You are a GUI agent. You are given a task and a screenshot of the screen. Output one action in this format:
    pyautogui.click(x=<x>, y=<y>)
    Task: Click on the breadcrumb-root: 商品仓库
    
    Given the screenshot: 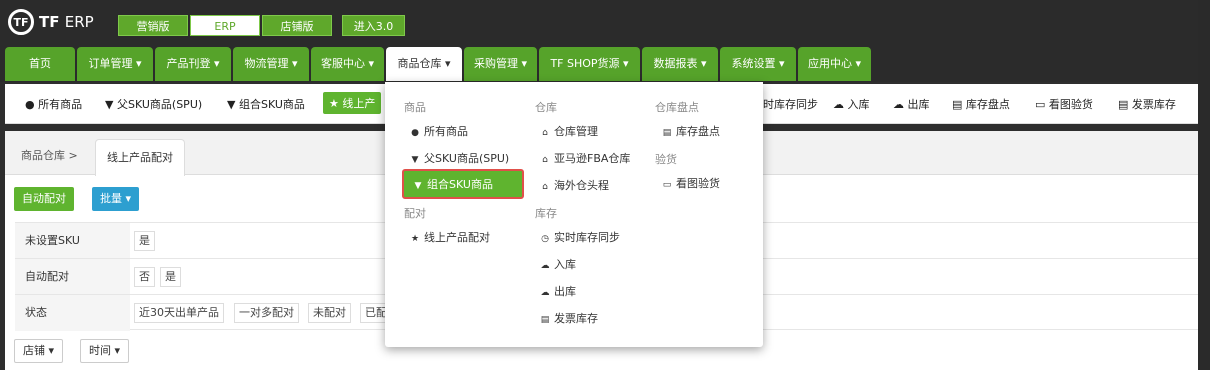 What is the action you would take?
    pyautogui.click(x=43, y=155)
    